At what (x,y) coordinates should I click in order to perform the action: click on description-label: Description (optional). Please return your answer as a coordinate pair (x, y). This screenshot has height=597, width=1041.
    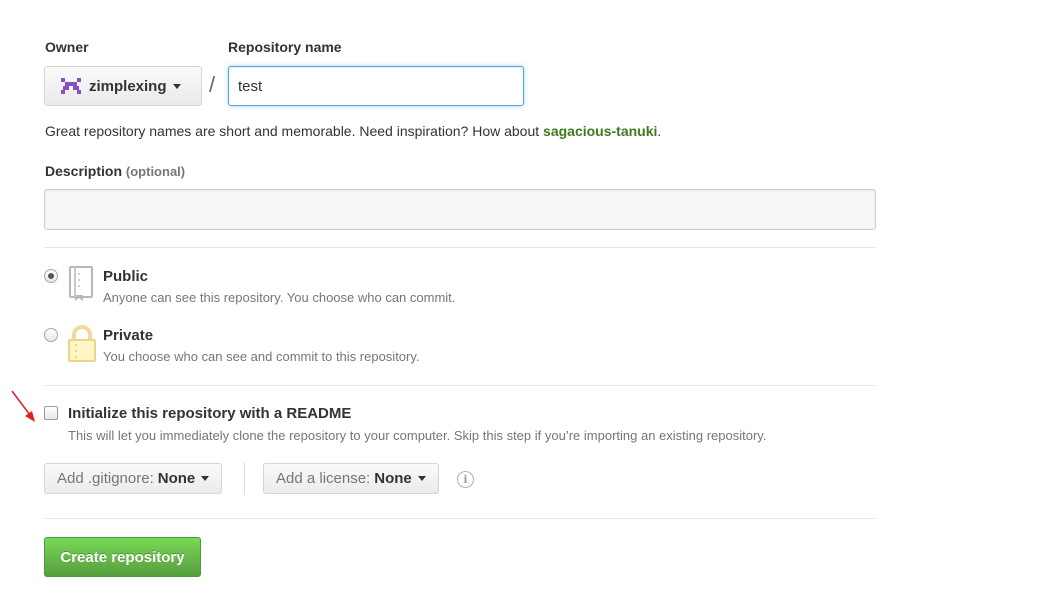
    Looking at the image, I should click on (115, 171).